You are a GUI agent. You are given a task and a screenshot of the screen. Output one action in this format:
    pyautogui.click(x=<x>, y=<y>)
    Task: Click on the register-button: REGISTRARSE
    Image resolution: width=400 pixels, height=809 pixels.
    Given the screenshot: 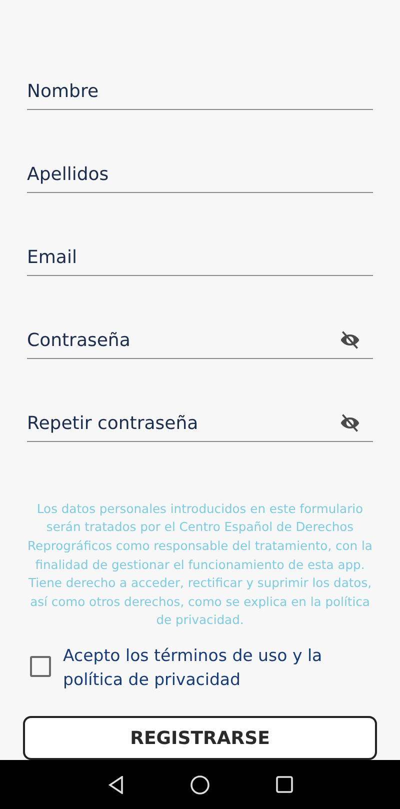 What is the action you would take?
    pyautogui.click(x=200, y=738)
    